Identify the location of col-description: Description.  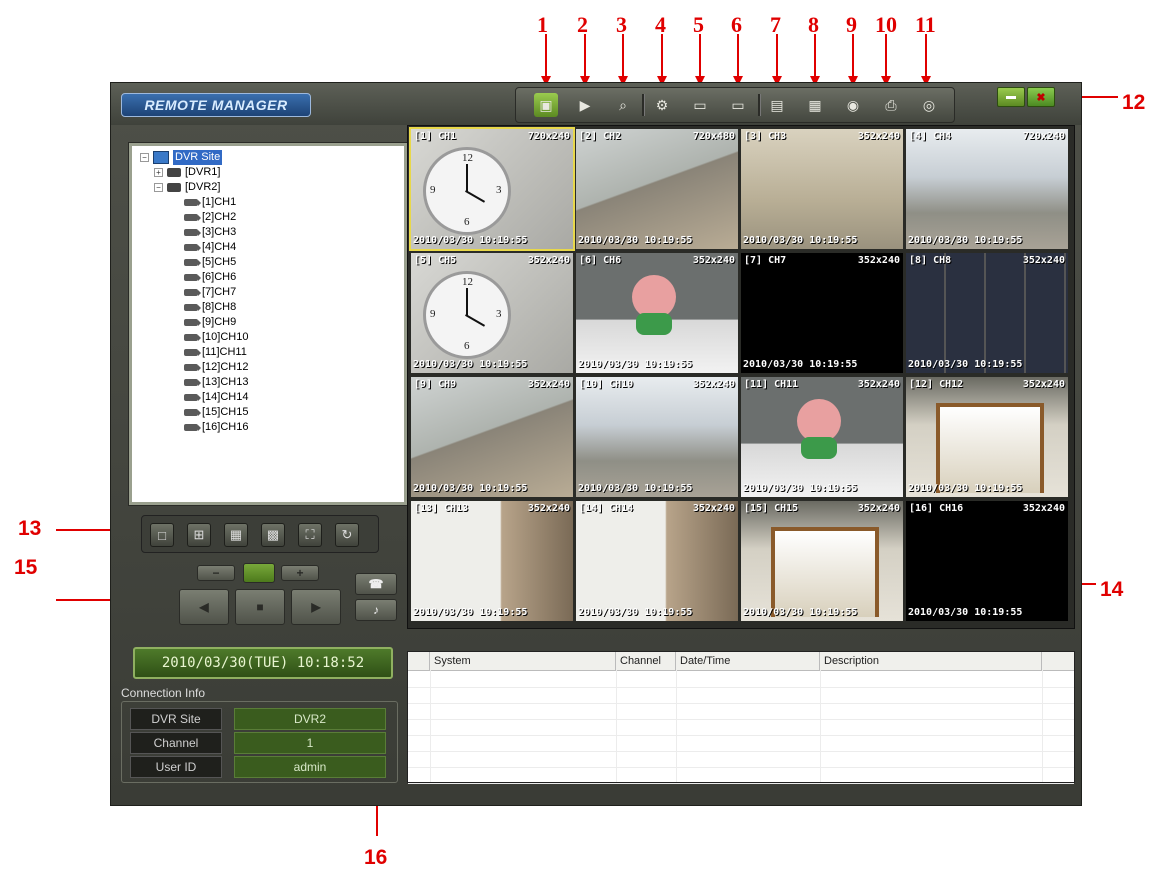
(931, 661).